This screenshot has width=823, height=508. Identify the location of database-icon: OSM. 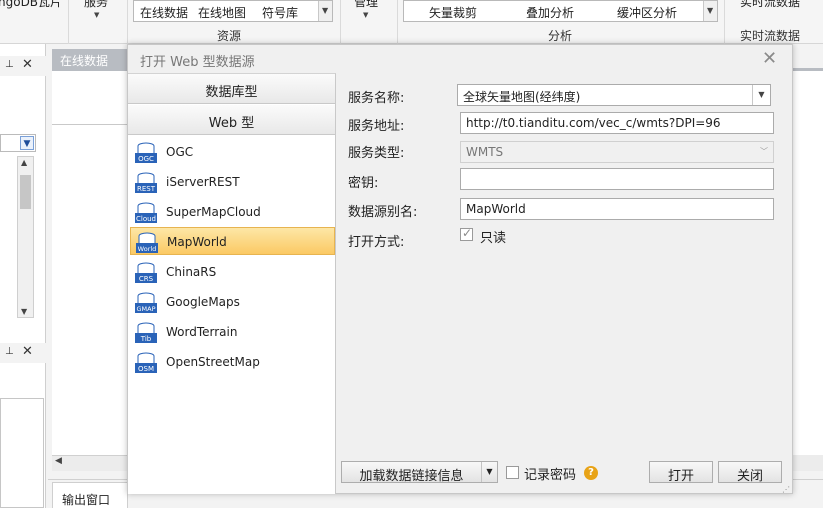
(146, 362).